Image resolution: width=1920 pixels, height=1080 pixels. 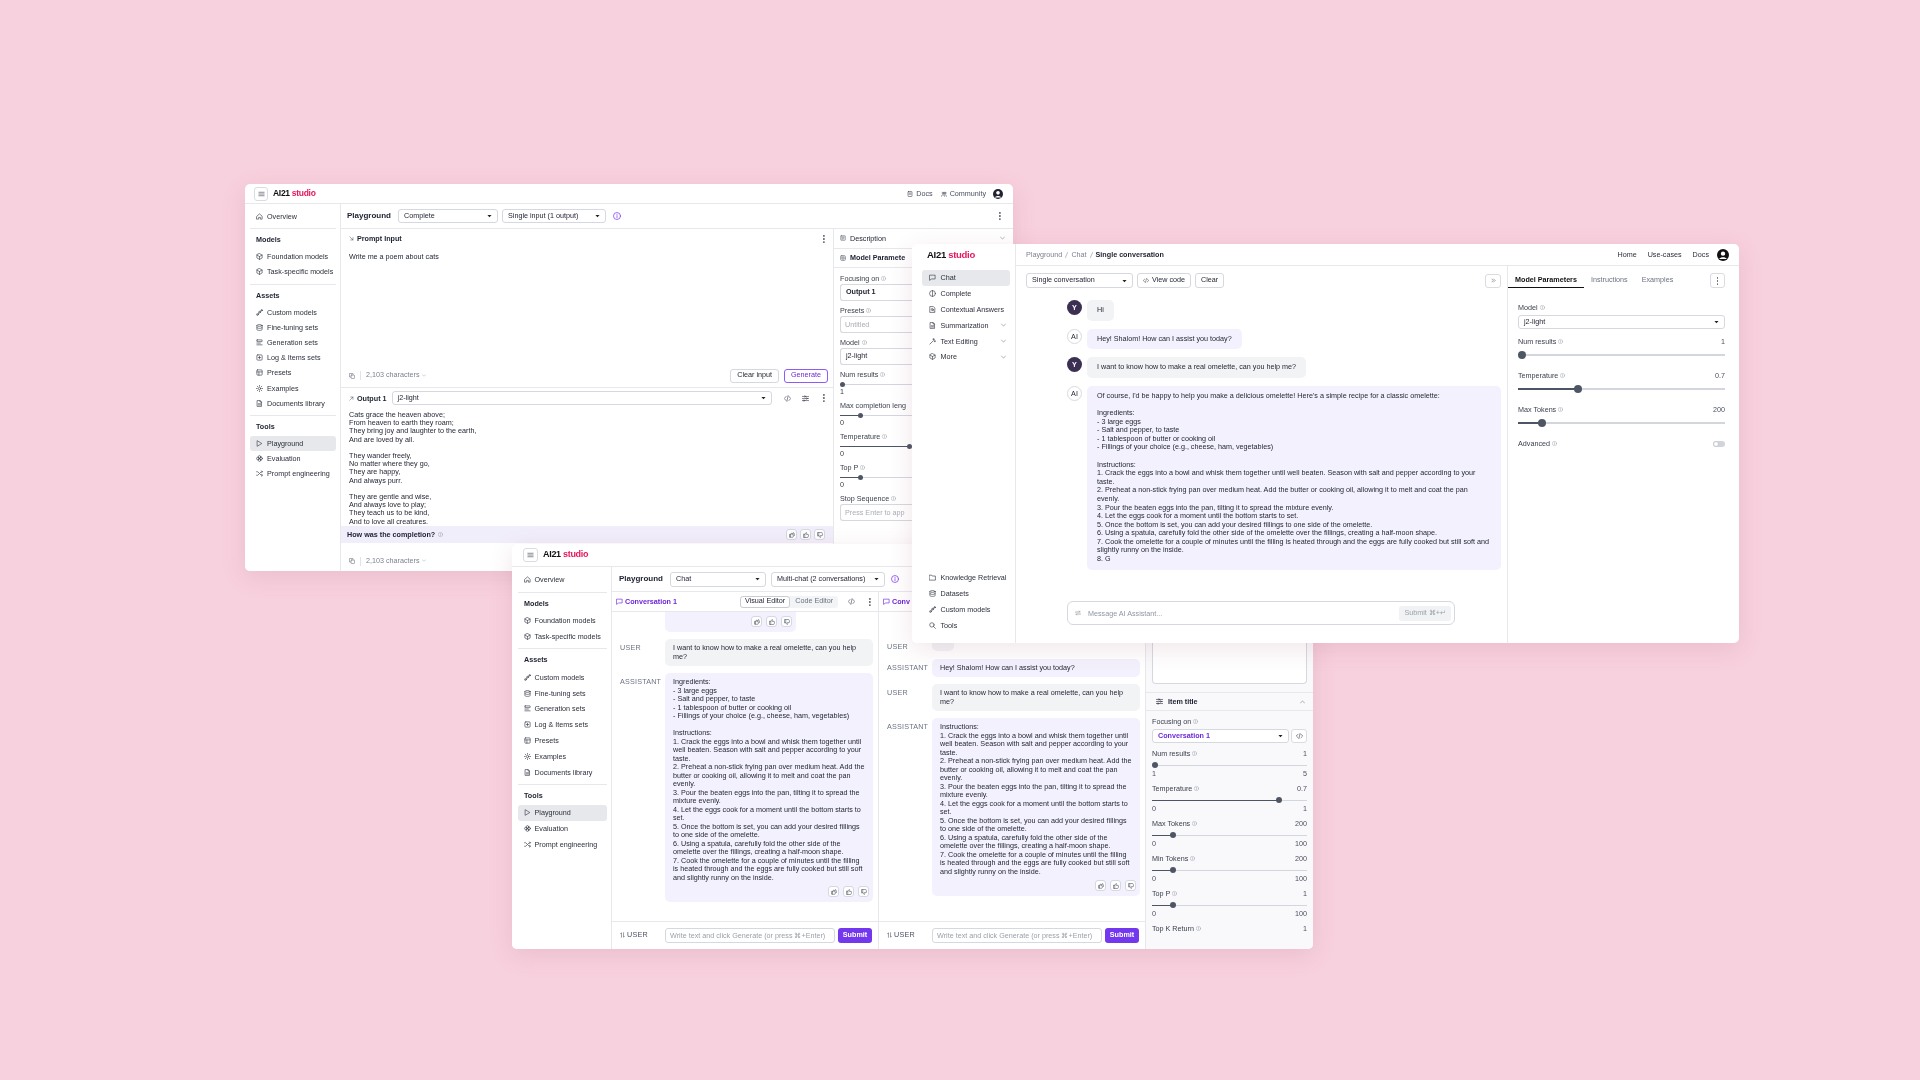 What do you see at coordinates (1719, 443) in the screenshot?
I see `toggle-switch` at bounding box center [1719, 443].